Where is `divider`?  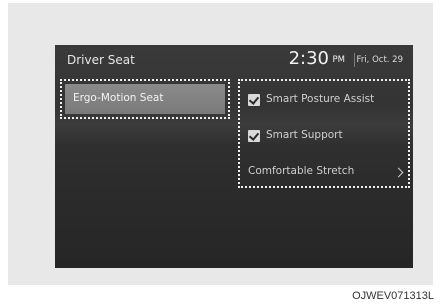 divider is located at coordinates (354, 60).